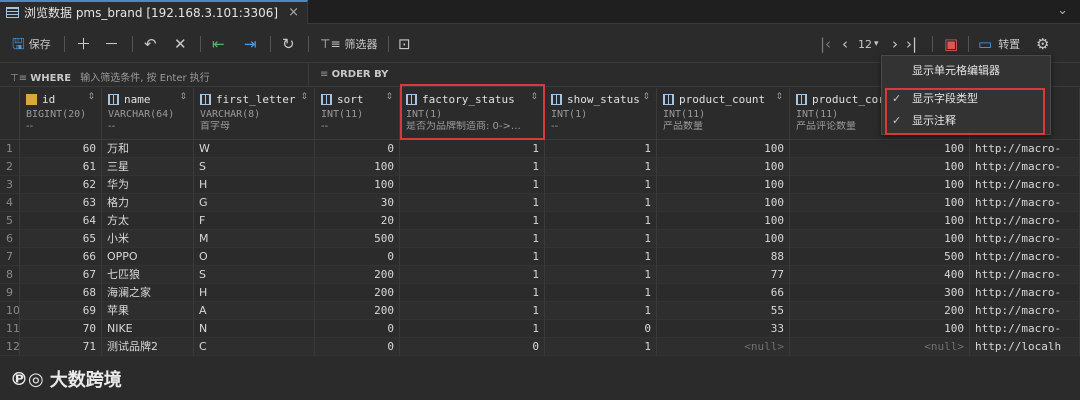 The height and width of the screenshot is (400, 1080). Describe the element at coordinates (601, 114) in the screenshot. I see `column-header-show-status: show_status ⇕ INT(1) --` at that location.